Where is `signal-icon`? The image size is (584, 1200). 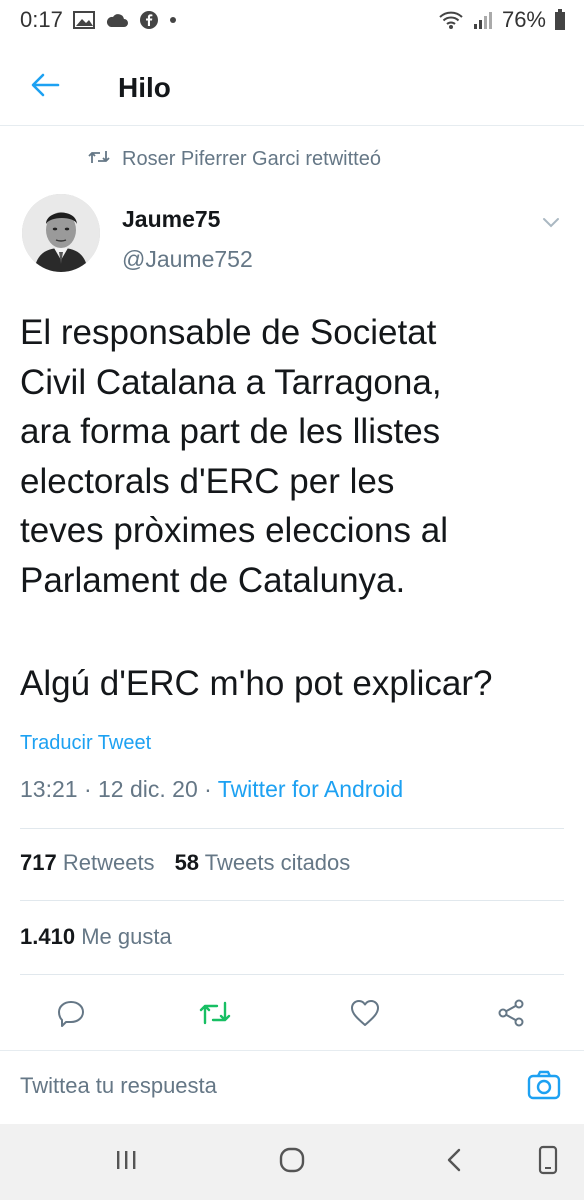 signal-icon is located at coordinates (483, 20).